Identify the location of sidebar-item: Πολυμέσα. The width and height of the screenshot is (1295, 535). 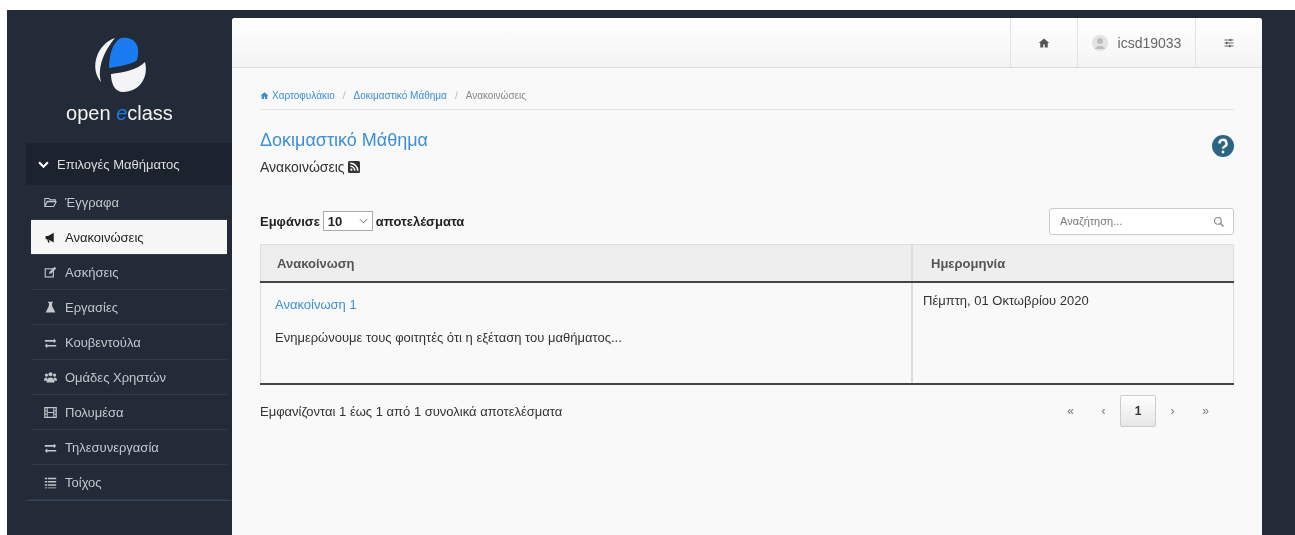
(129, 412).